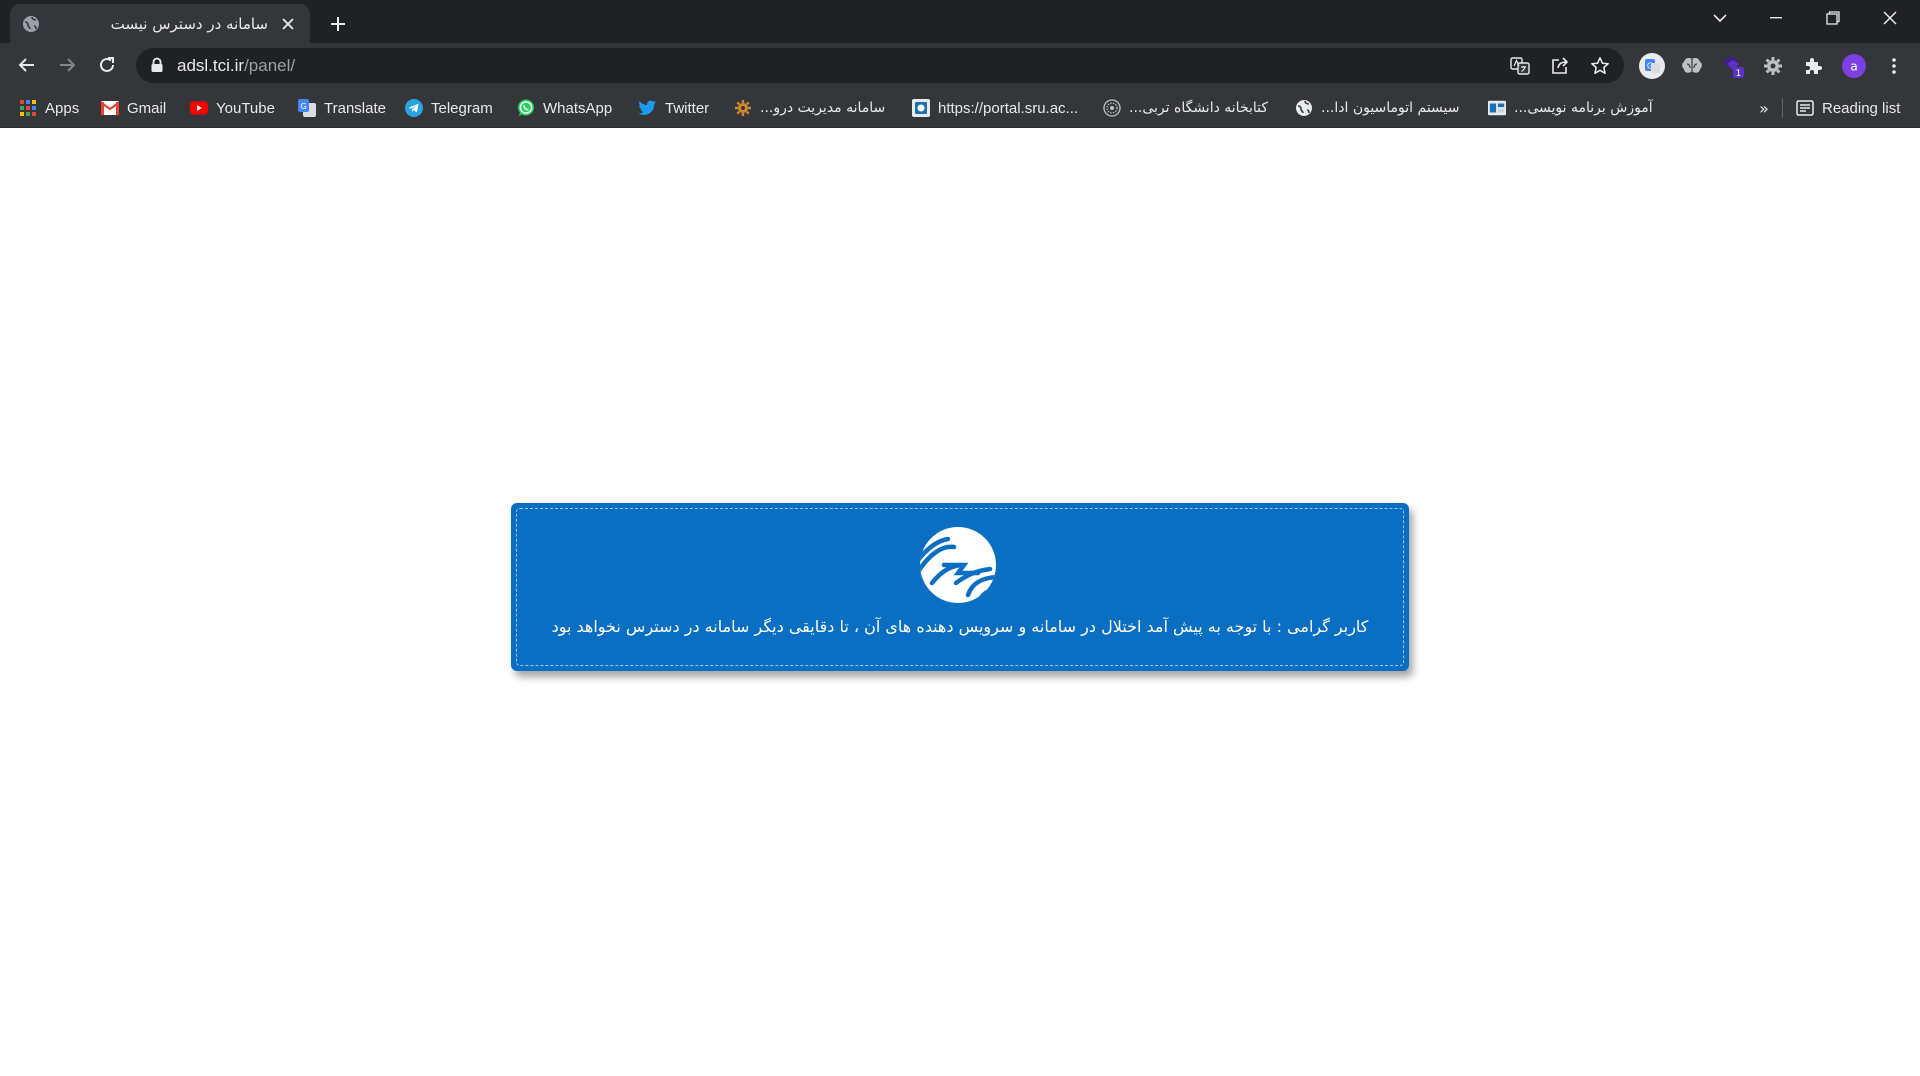 Image resolution: width=1920 pixels, height=1076 pixels. Describe the element at coordinates (1813, 66) in the screenshot. I see `extensions-puzzle-icon` at that location.